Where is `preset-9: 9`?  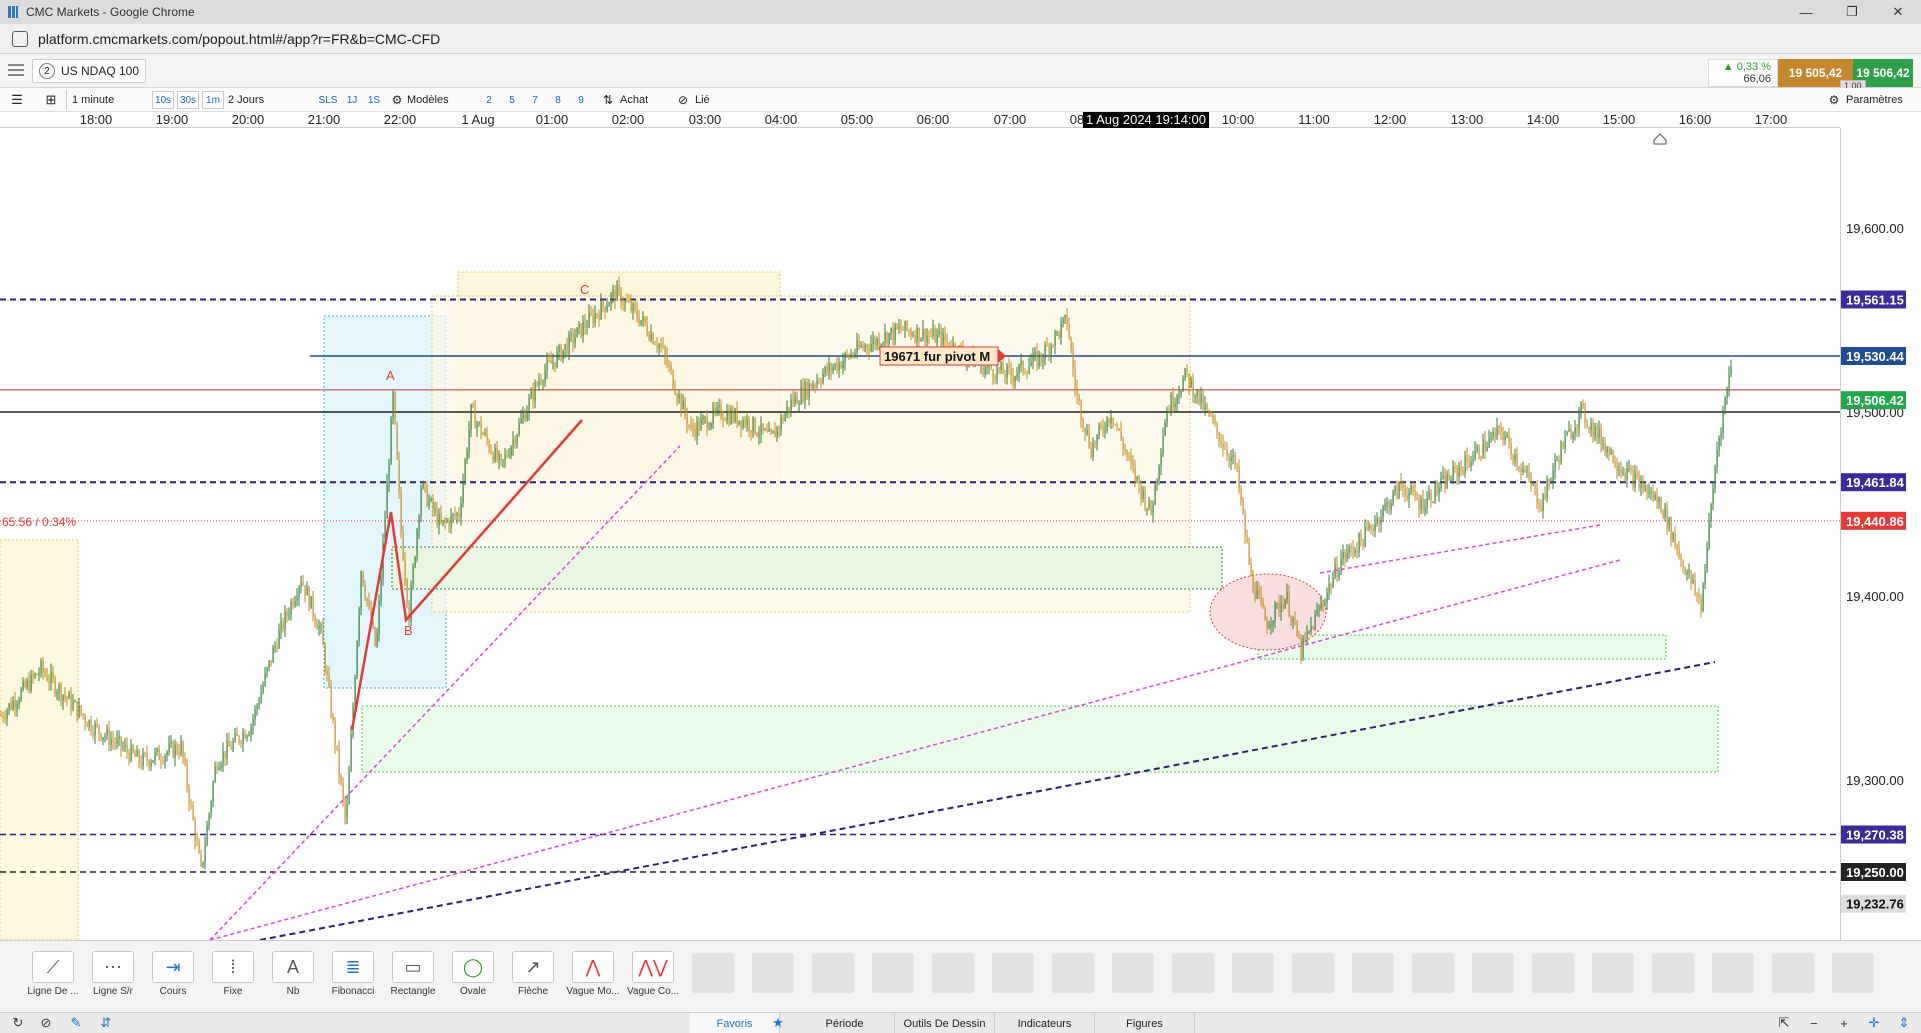
preset-9: 9 is located at coordinates (581, 100).